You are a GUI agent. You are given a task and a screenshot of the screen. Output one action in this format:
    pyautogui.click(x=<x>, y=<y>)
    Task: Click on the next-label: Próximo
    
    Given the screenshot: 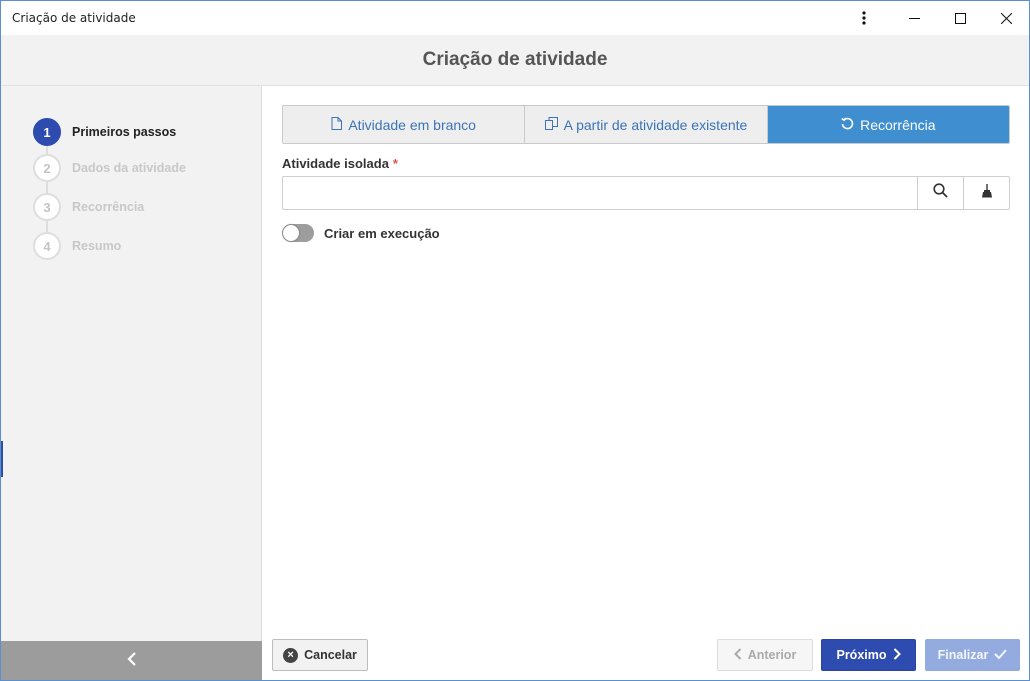 What is the action you would take?
    pyautogui.click(x=861, y=655)
    